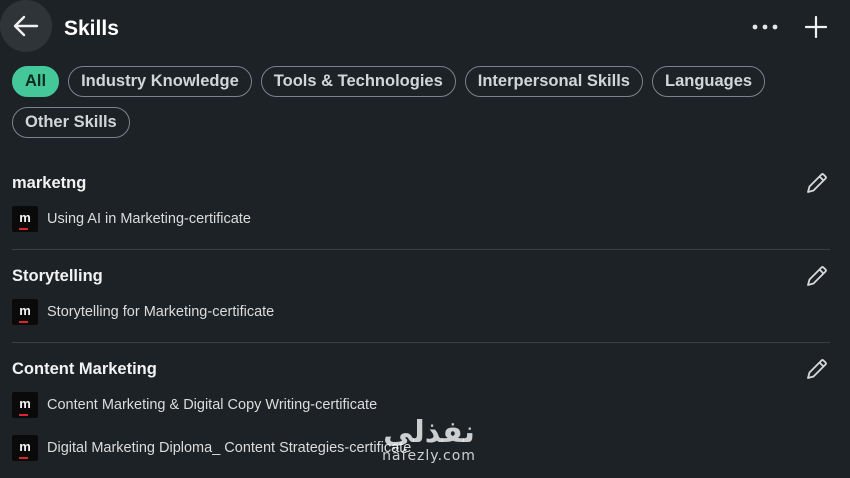 The height and width of the screenshot is (478, 850). Describe the element at coordinates (160, 312) in the screenshot. I see `certificate-title: Storytelling for Marketing-certificate` at that location.